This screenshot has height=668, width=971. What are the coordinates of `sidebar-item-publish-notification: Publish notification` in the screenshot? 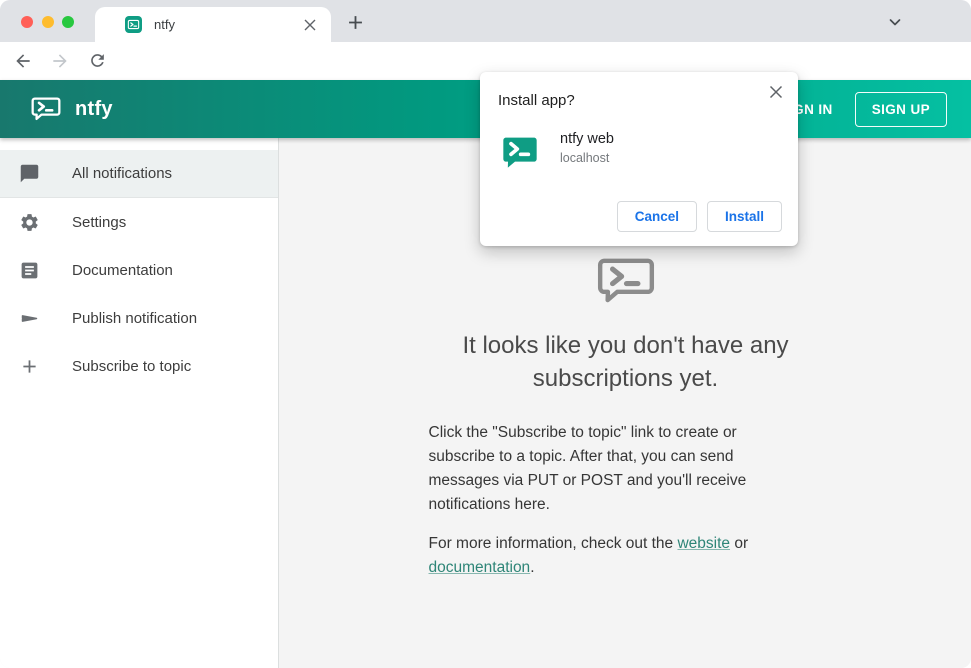 It's located at (139, 318).